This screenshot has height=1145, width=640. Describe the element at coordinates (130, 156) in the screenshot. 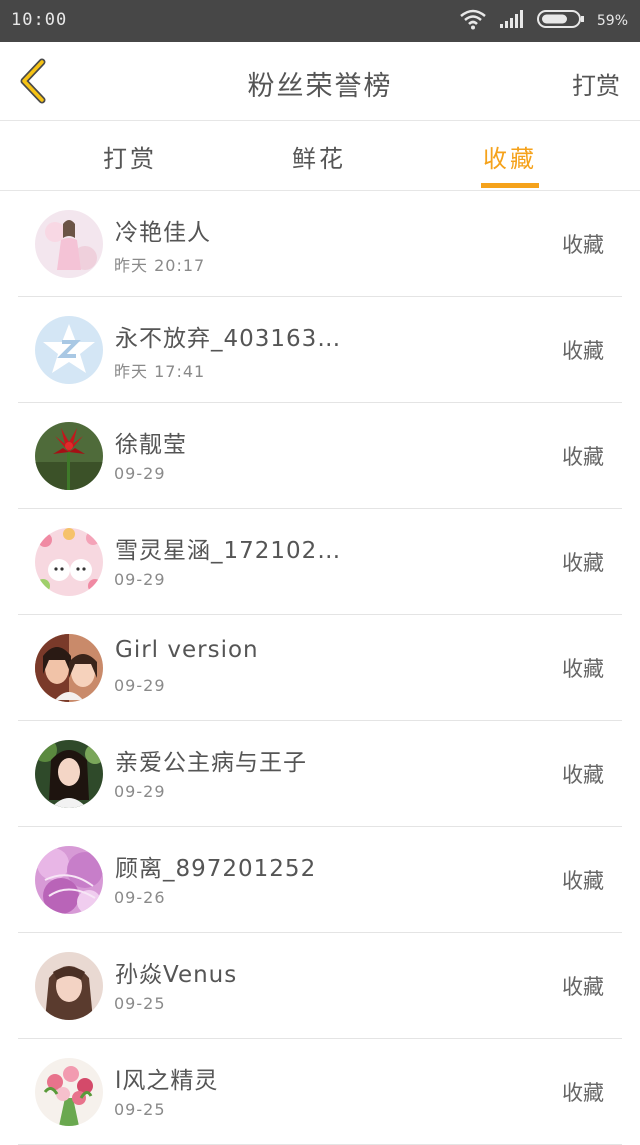

I see `tab-reward: 打赏` at that location.